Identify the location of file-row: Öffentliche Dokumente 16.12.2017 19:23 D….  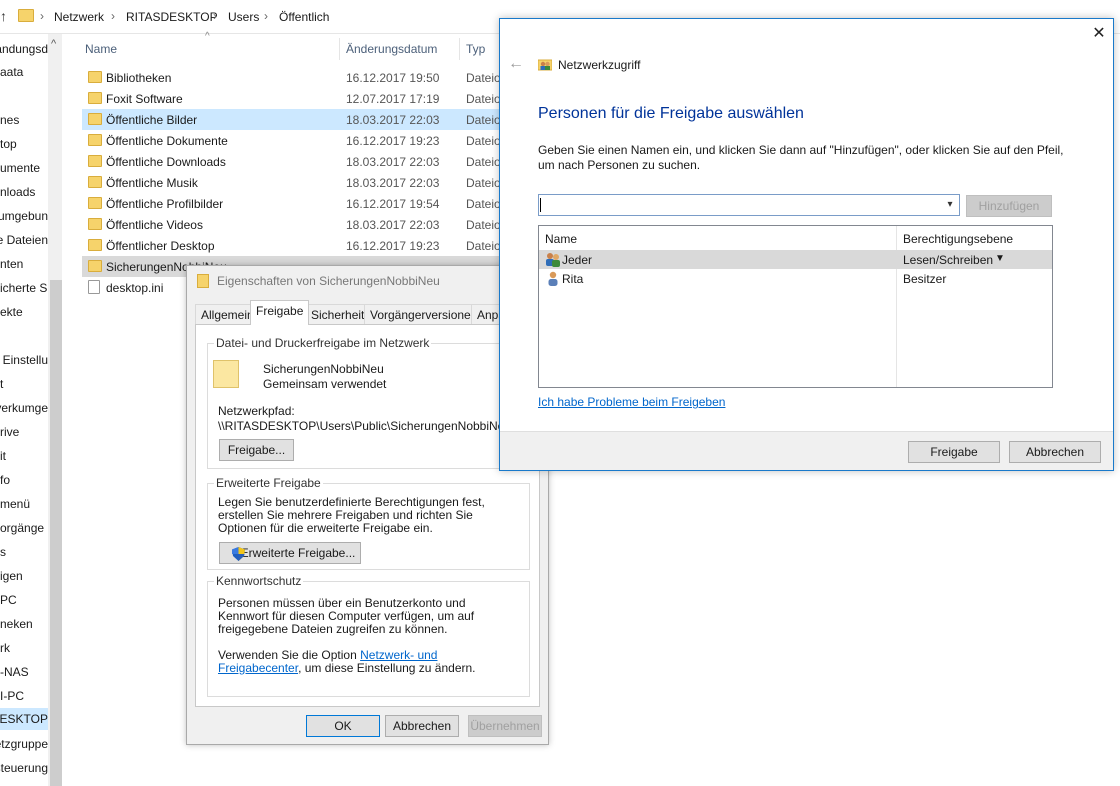
(292, 140).